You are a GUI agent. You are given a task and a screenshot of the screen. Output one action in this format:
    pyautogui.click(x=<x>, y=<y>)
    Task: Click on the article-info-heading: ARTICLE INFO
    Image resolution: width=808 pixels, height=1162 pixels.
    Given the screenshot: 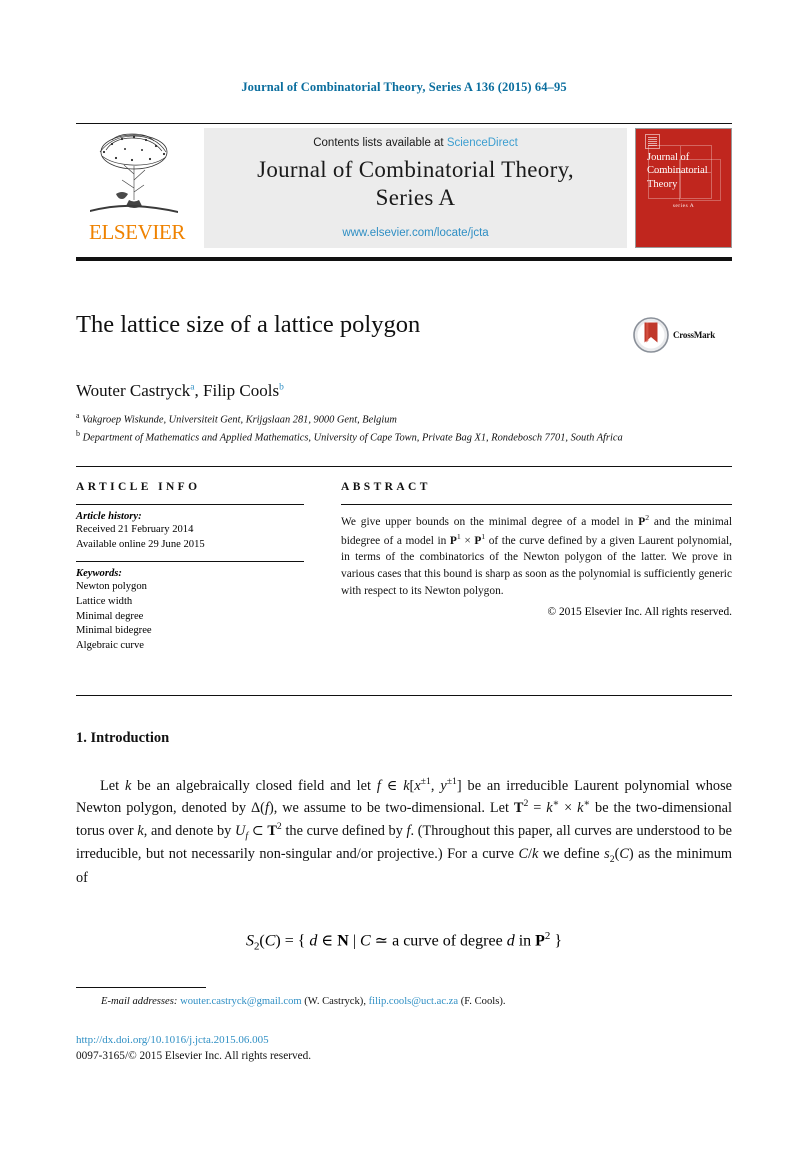 What is the action you would take?
    pyautogui.click(x=138, y=487)
    